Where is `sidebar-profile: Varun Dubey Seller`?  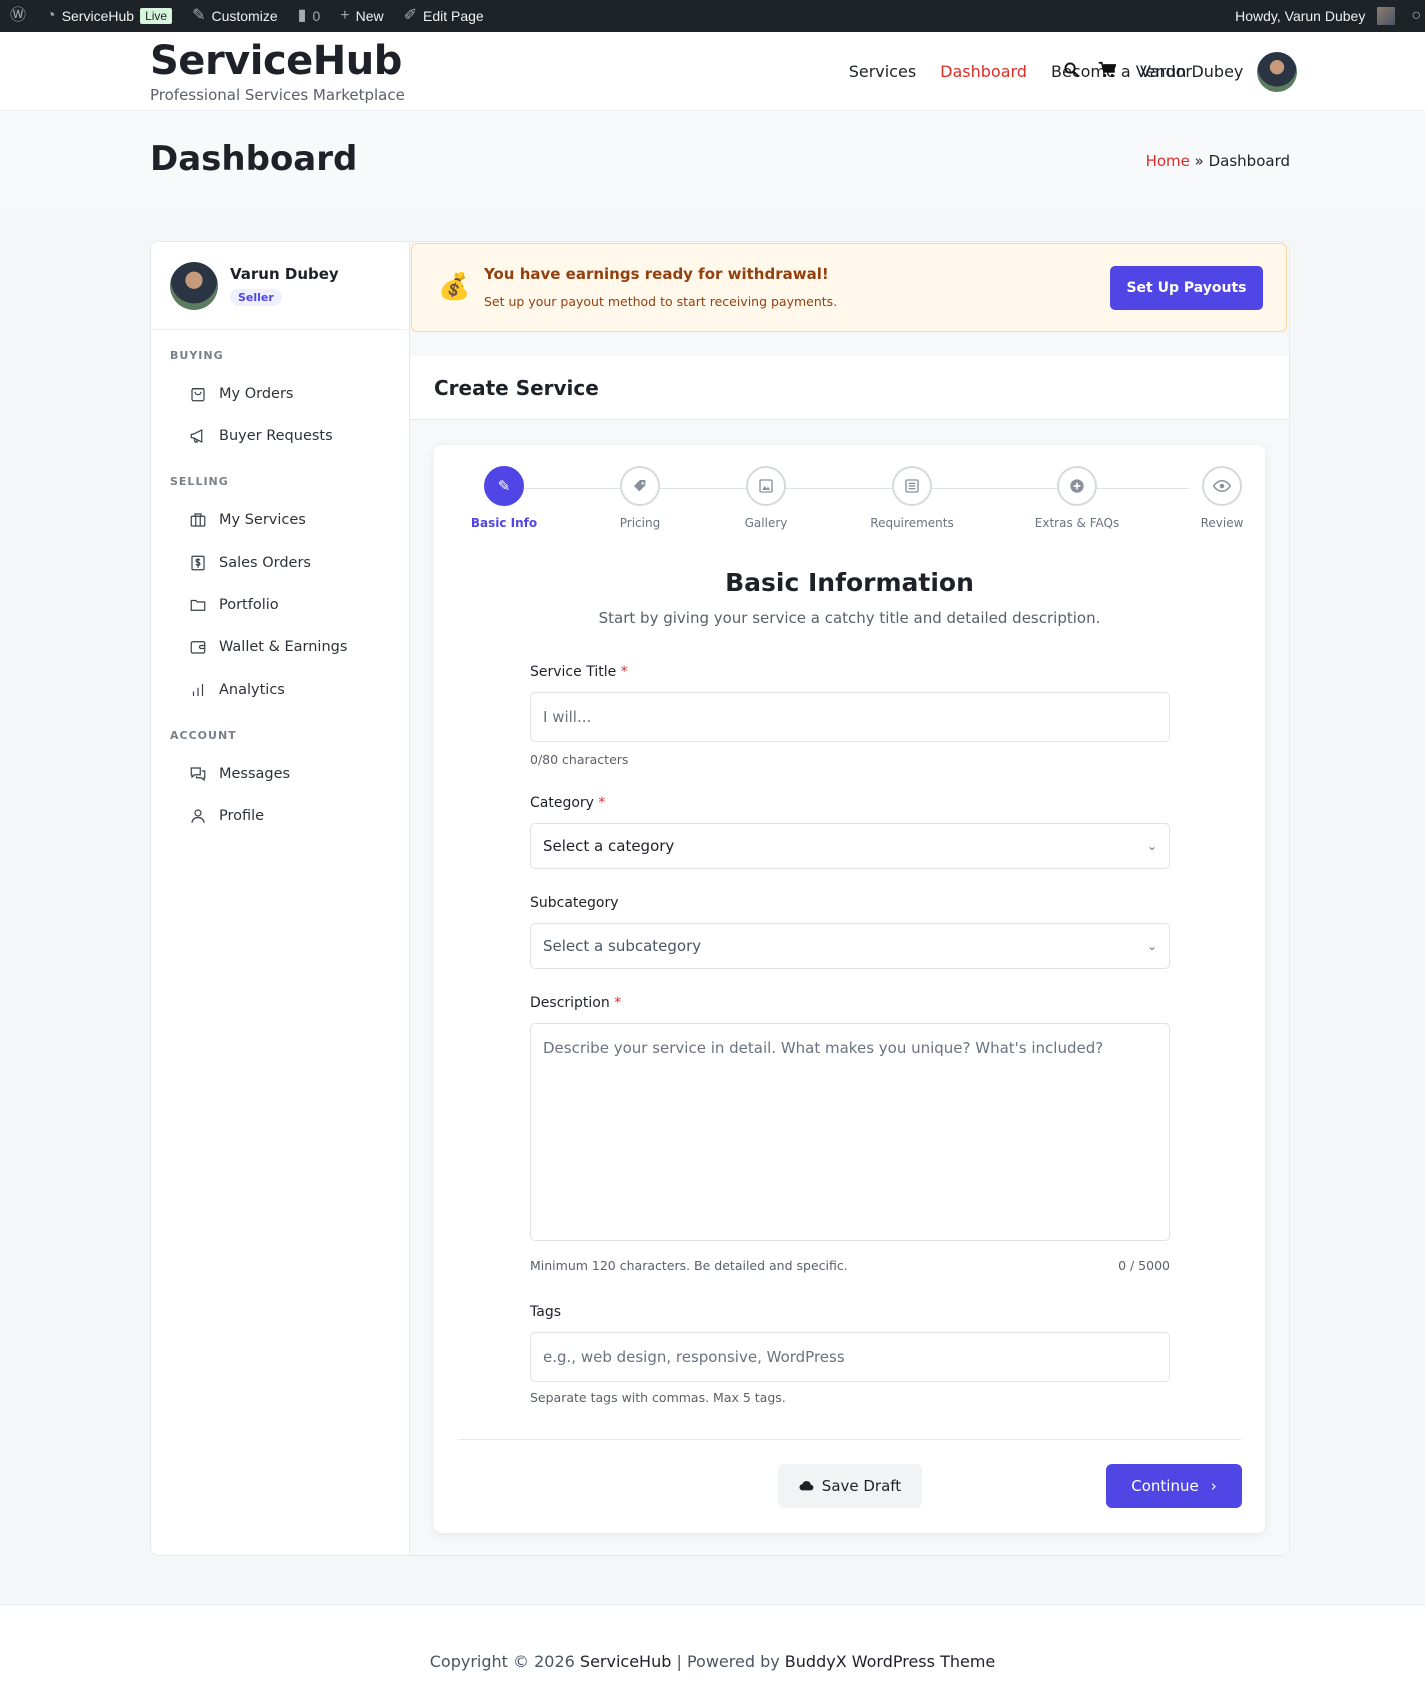 sidebar-profile: Varun Dubey Seller is located at coordinates (280, 286).